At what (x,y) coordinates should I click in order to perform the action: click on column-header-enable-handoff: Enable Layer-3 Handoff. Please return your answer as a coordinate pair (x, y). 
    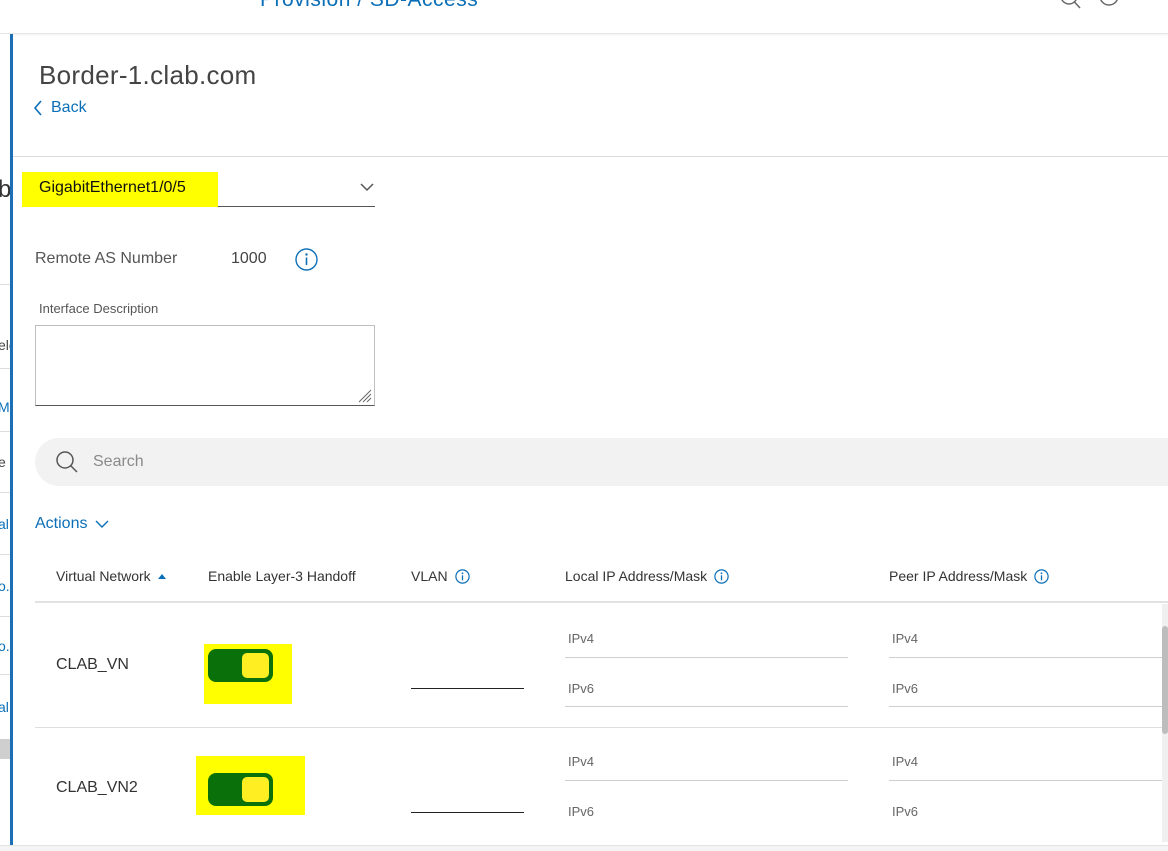
    Looking at the image, I should click on (282, 576).